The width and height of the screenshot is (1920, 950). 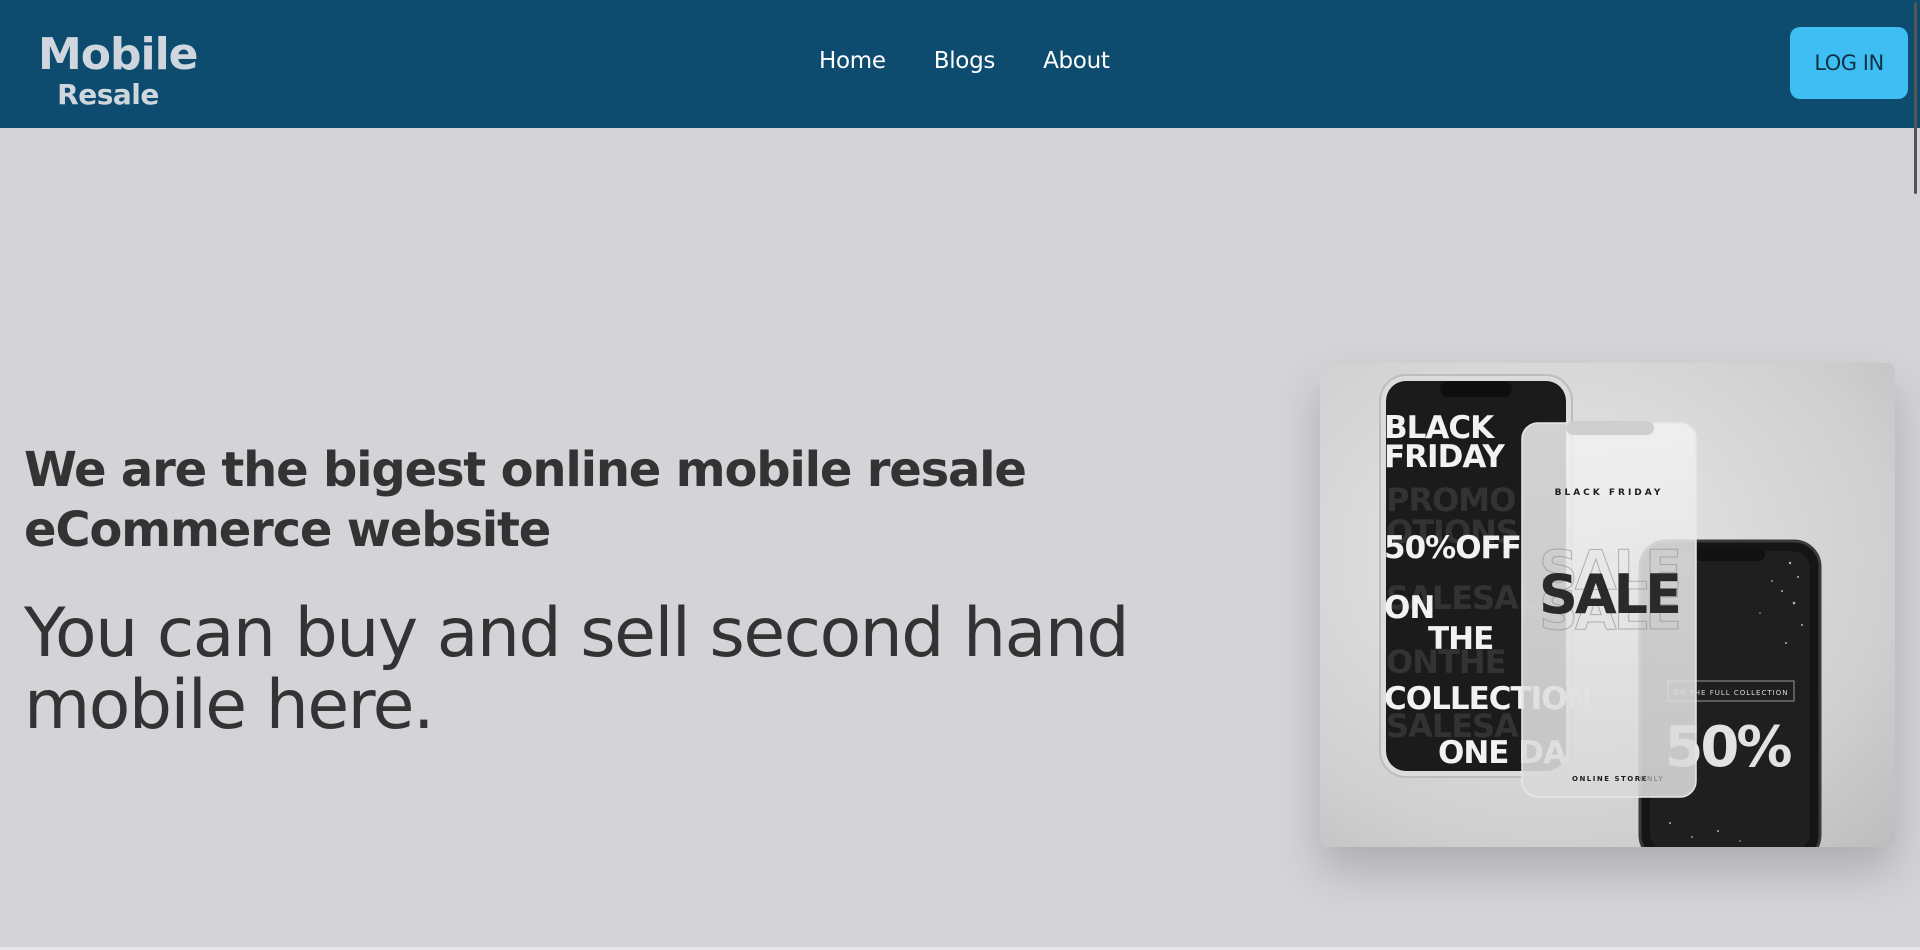 What do you see at coordinates (1460, 639) in the screenshot?
I see `phone-left-text-5: THE` at bounding box center [1460, 639].